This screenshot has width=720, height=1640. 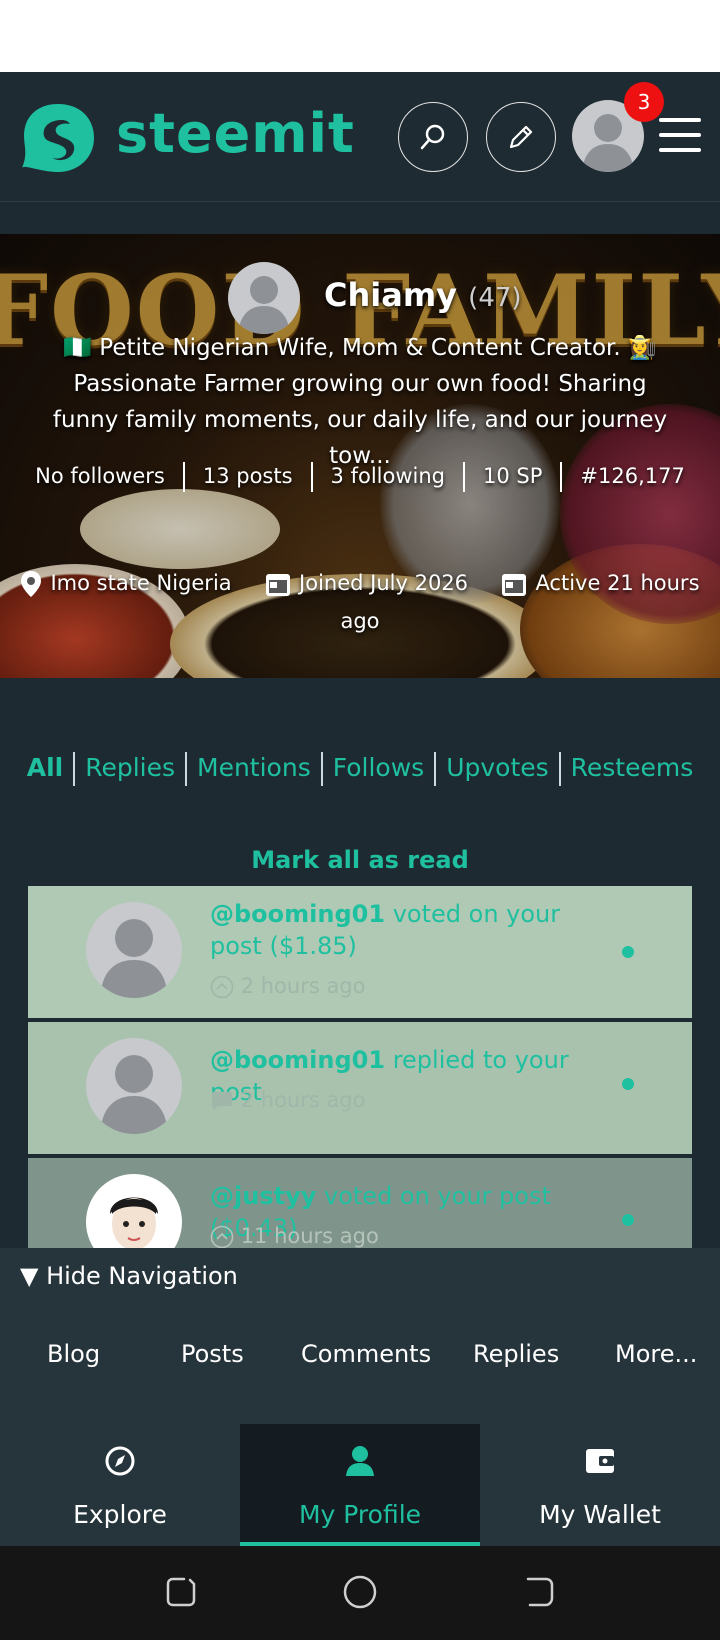 What do you see at coordinates (366, 1354) in the screenshot?
I see `subnav-item-comments: Comments` at bounding box center [366, 1354].